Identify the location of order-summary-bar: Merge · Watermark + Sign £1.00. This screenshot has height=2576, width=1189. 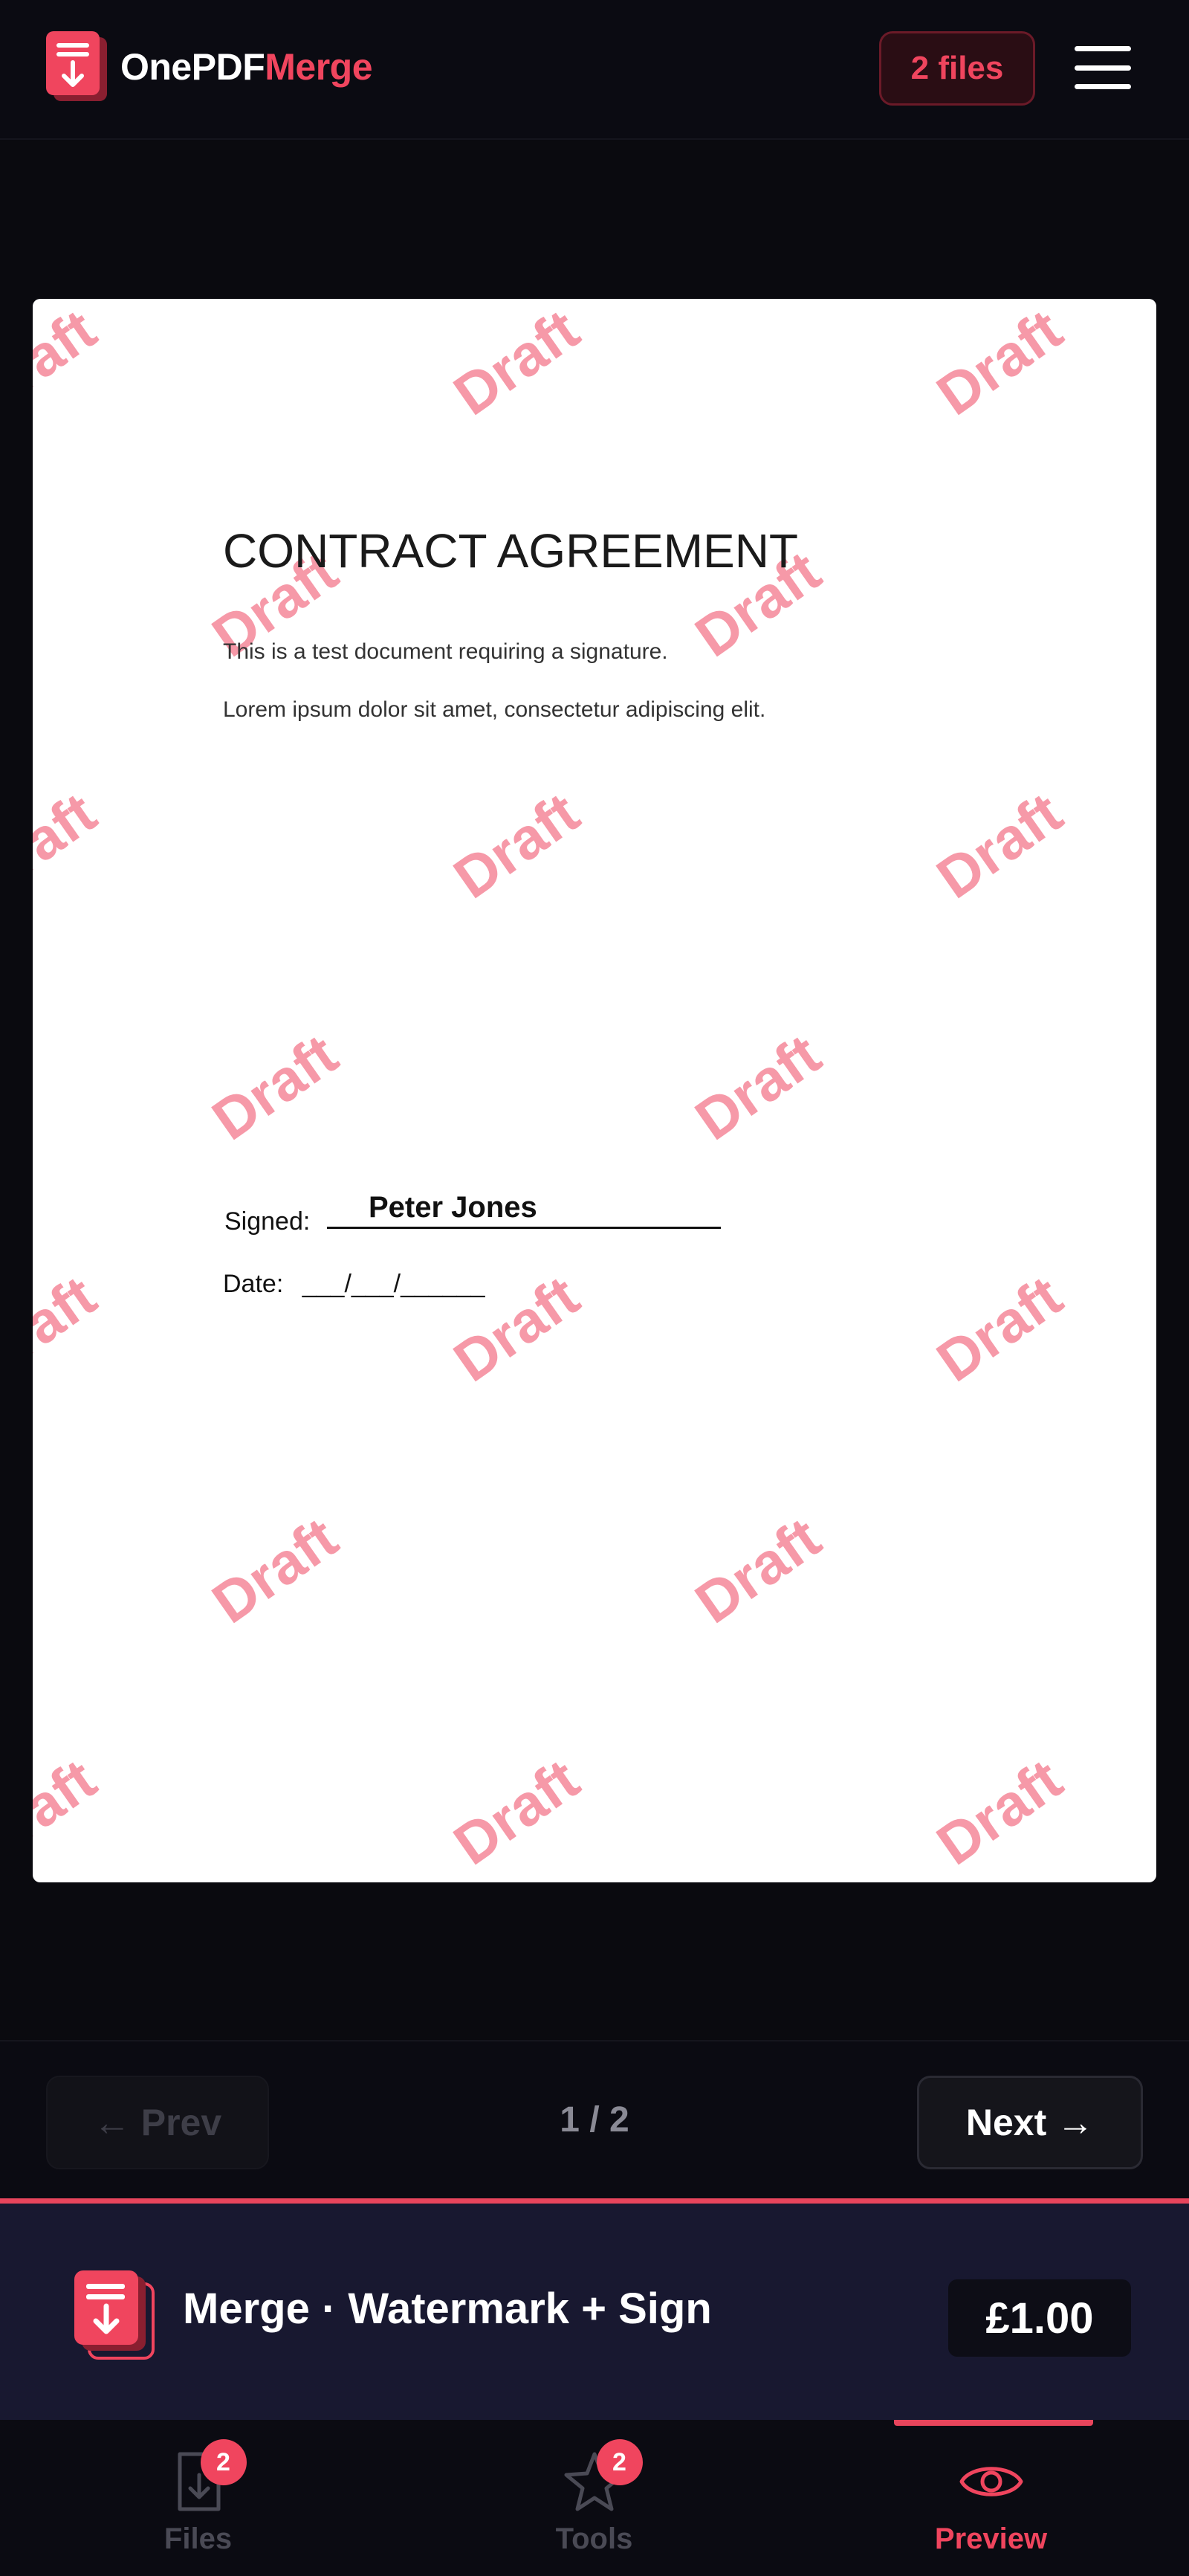
(594, 2309).